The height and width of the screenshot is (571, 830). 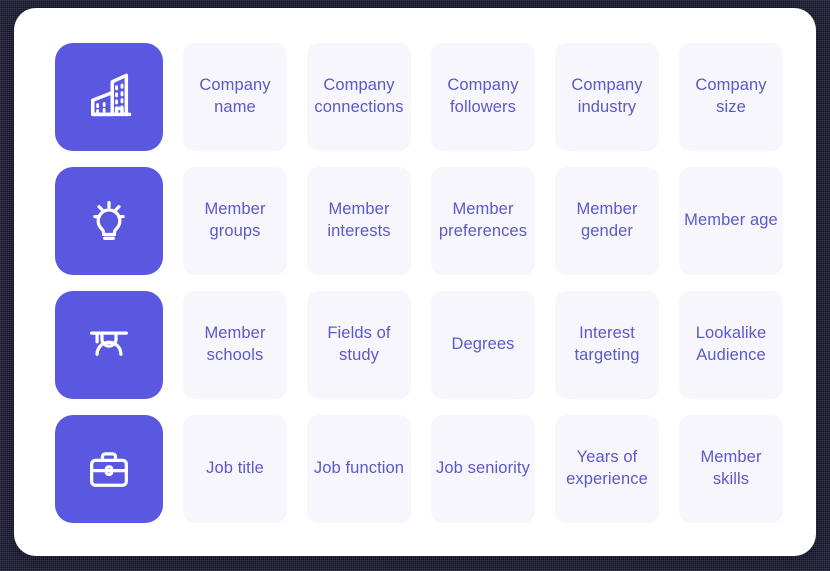 I want to click on attribute-label: Fields of study, so click(x=359, y=344).